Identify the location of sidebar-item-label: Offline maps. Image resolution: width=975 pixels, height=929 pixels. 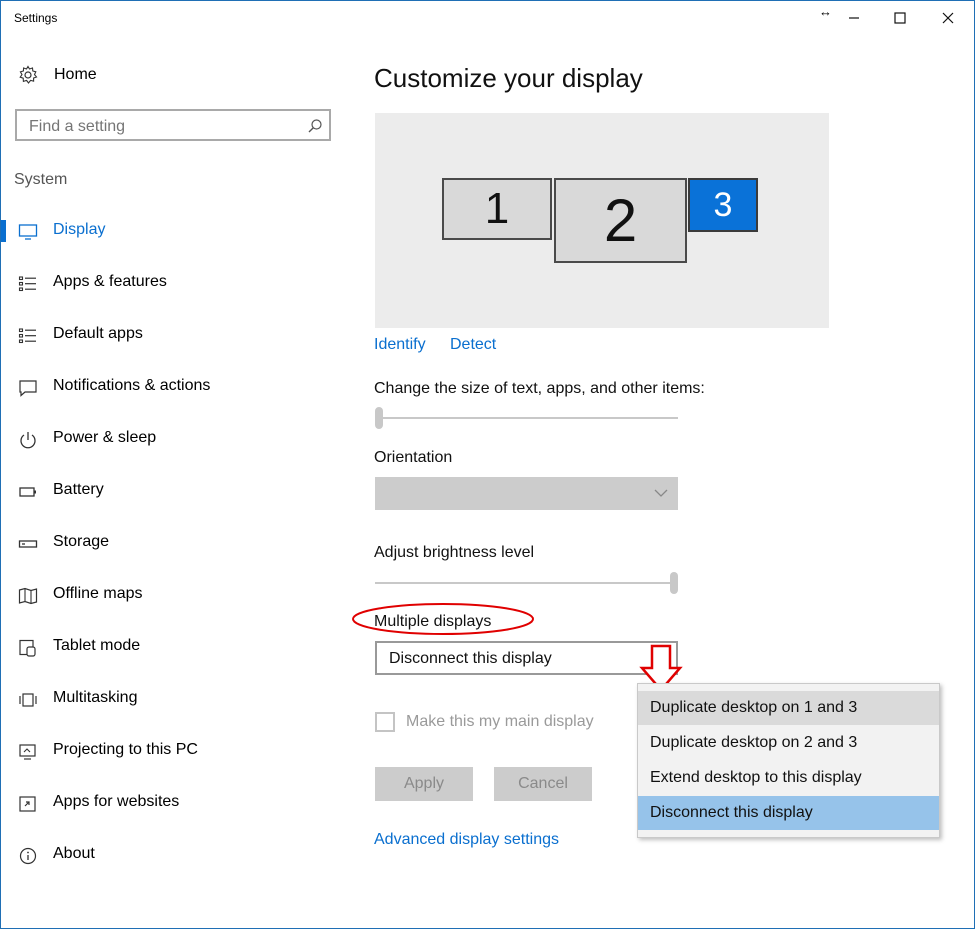
(98, 593).